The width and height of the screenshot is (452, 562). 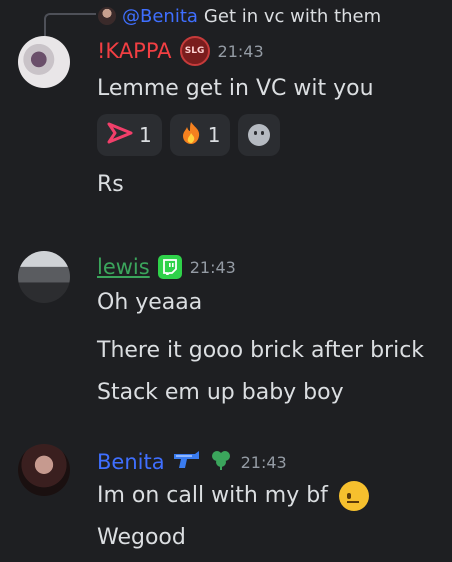 What do you see at coordinates (131, 462) in the screenshot?
I see `author-name: Benita` at bounding box center [131, 462].